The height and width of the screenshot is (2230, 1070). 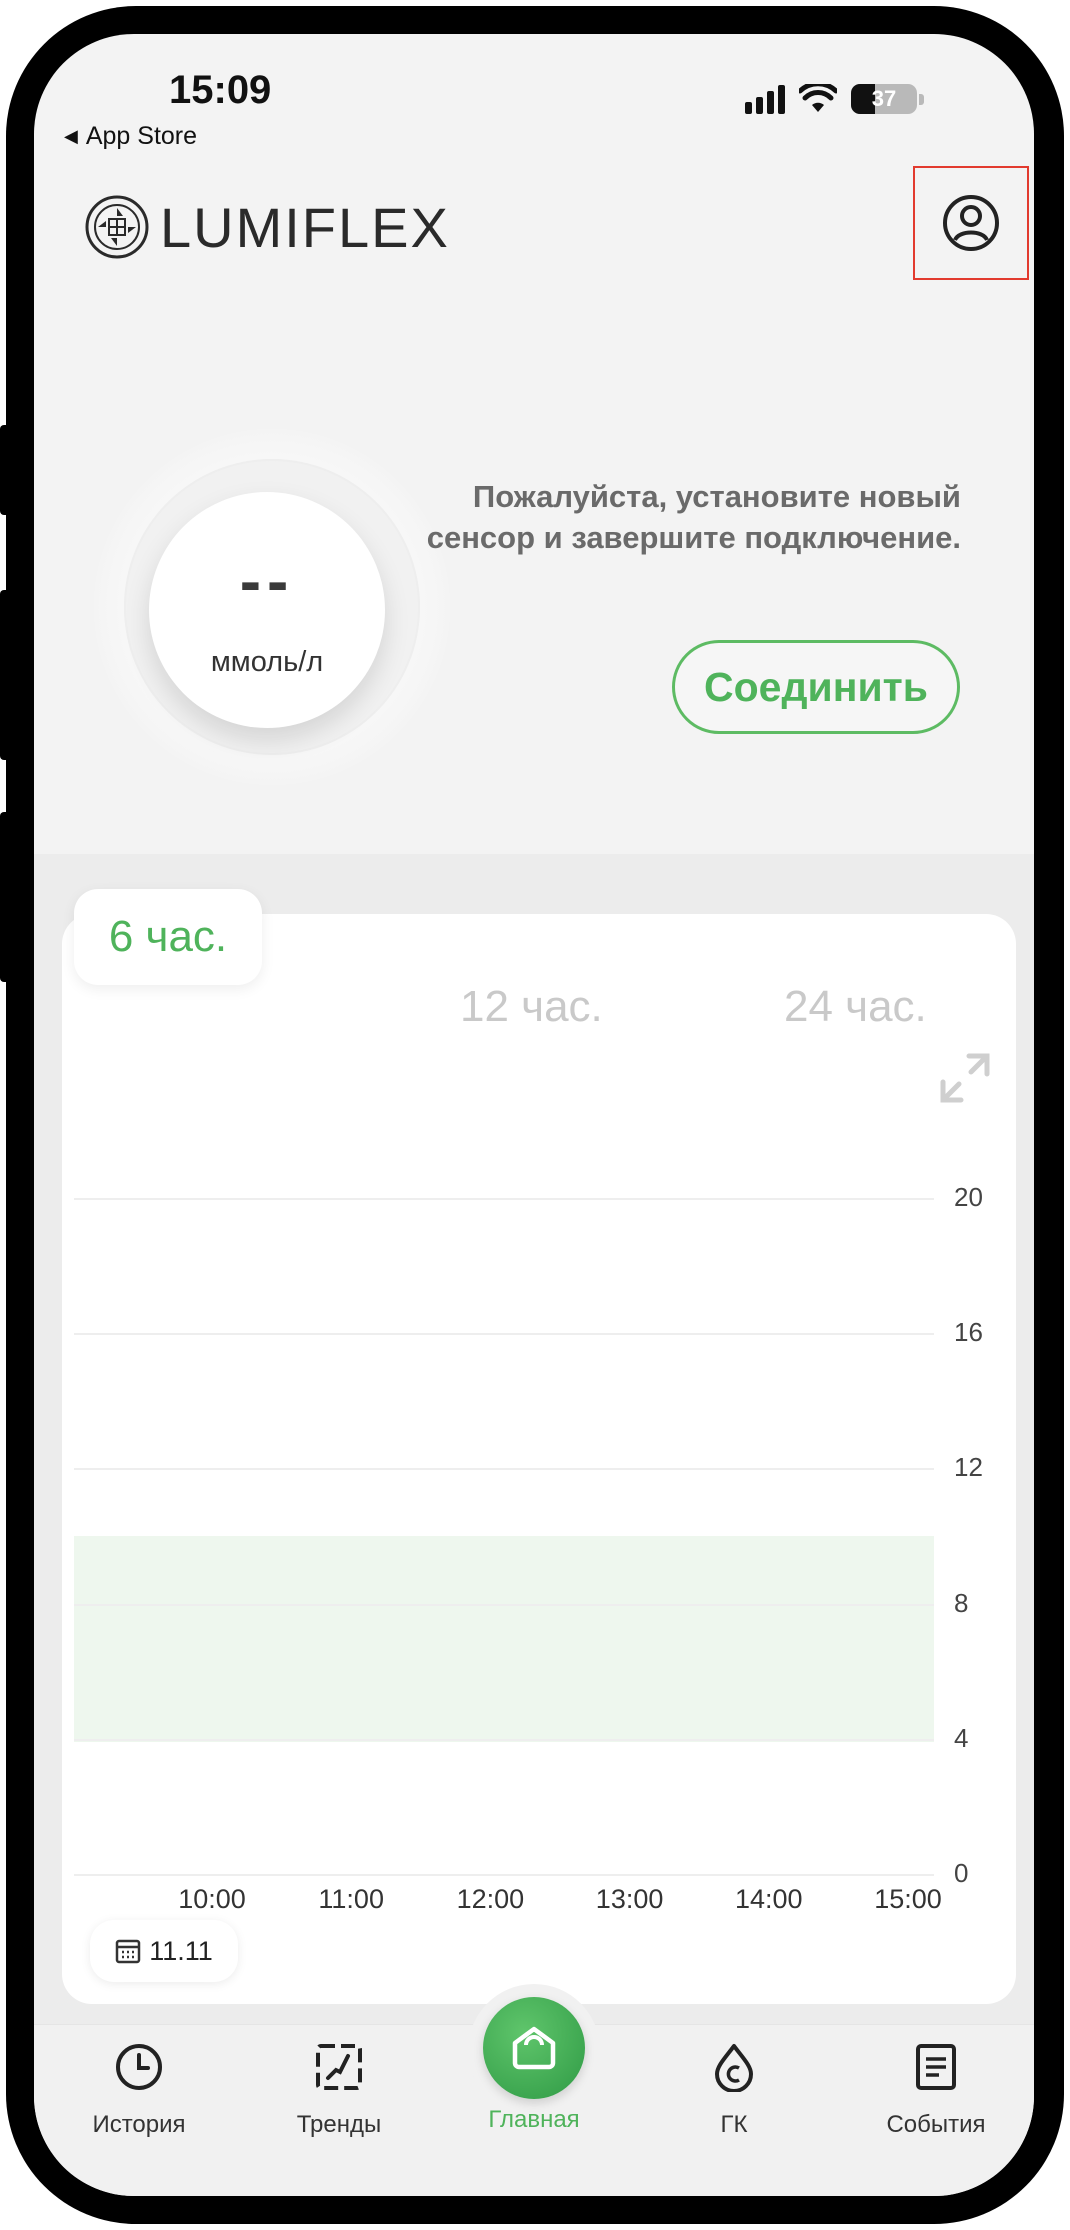 What do you see at coordinates (765, 99) in the screenshot?
I see `cellular-signal-icon` at bounding box center [765, 99].